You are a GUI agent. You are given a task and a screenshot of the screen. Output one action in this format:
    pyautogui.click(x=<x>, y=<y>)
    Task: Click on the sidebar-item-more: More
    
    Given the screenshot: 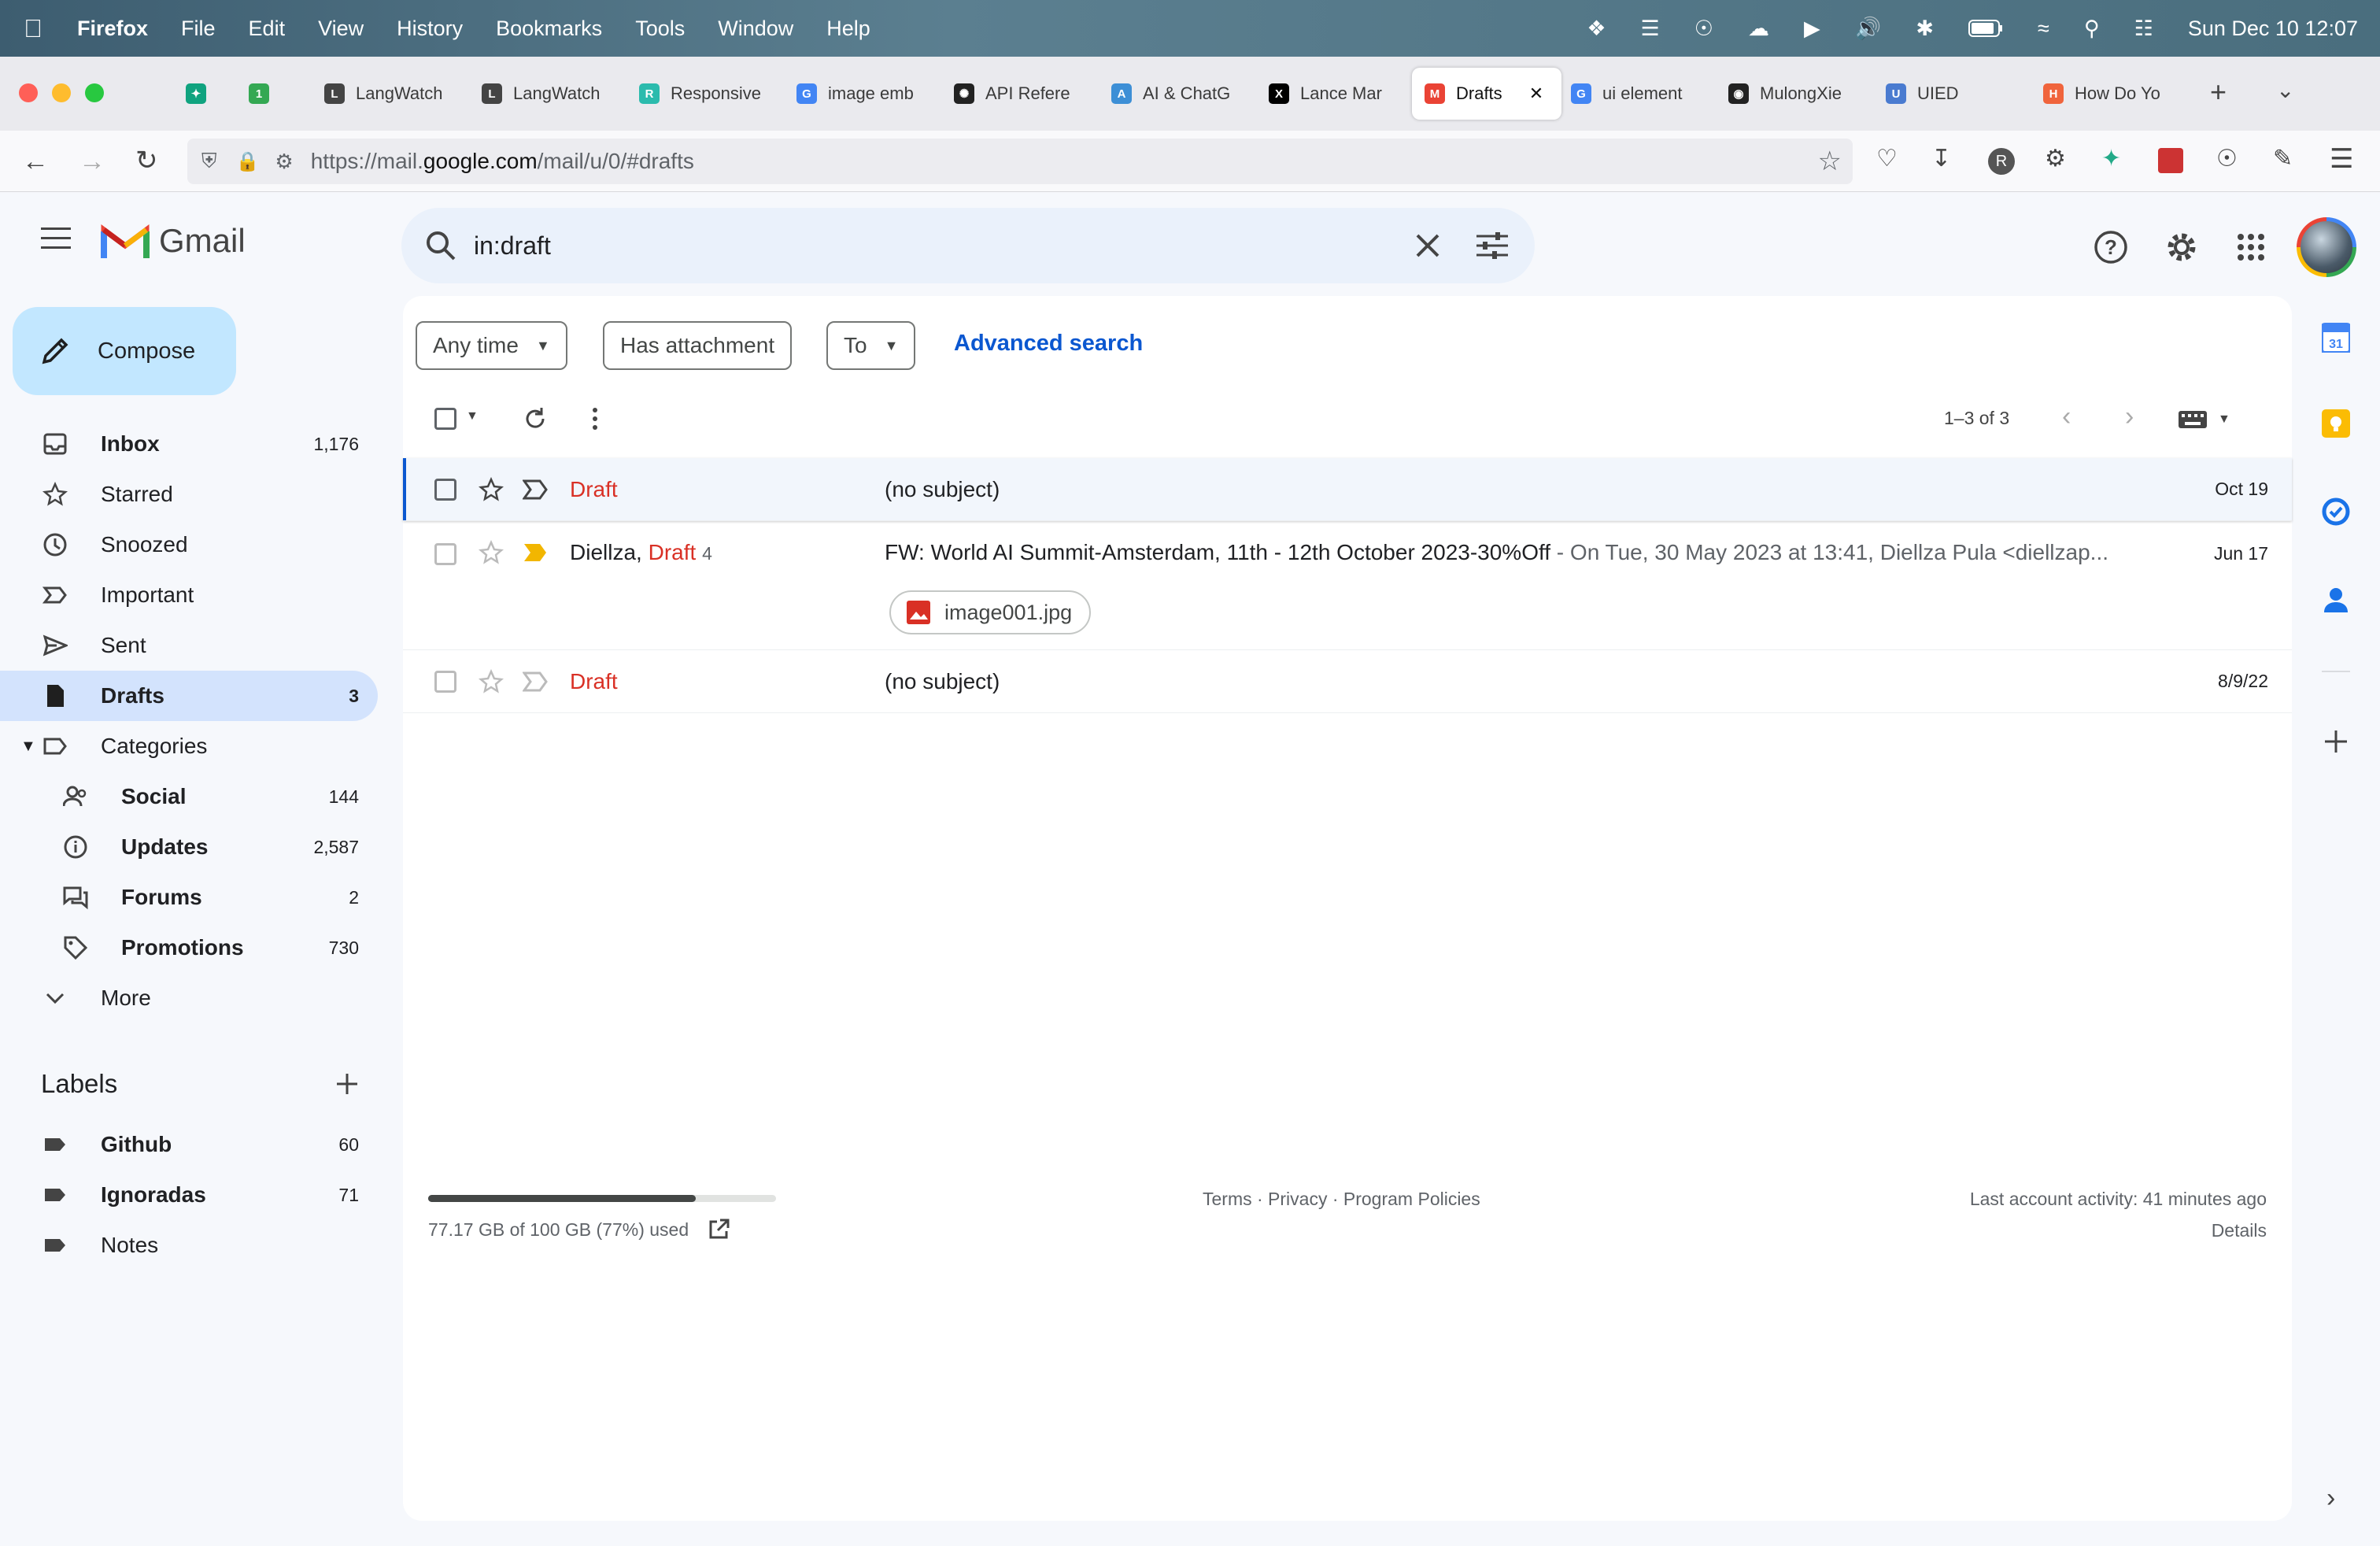 What is the action you would take?
    pyautogui.click(x=189, y=998)
    